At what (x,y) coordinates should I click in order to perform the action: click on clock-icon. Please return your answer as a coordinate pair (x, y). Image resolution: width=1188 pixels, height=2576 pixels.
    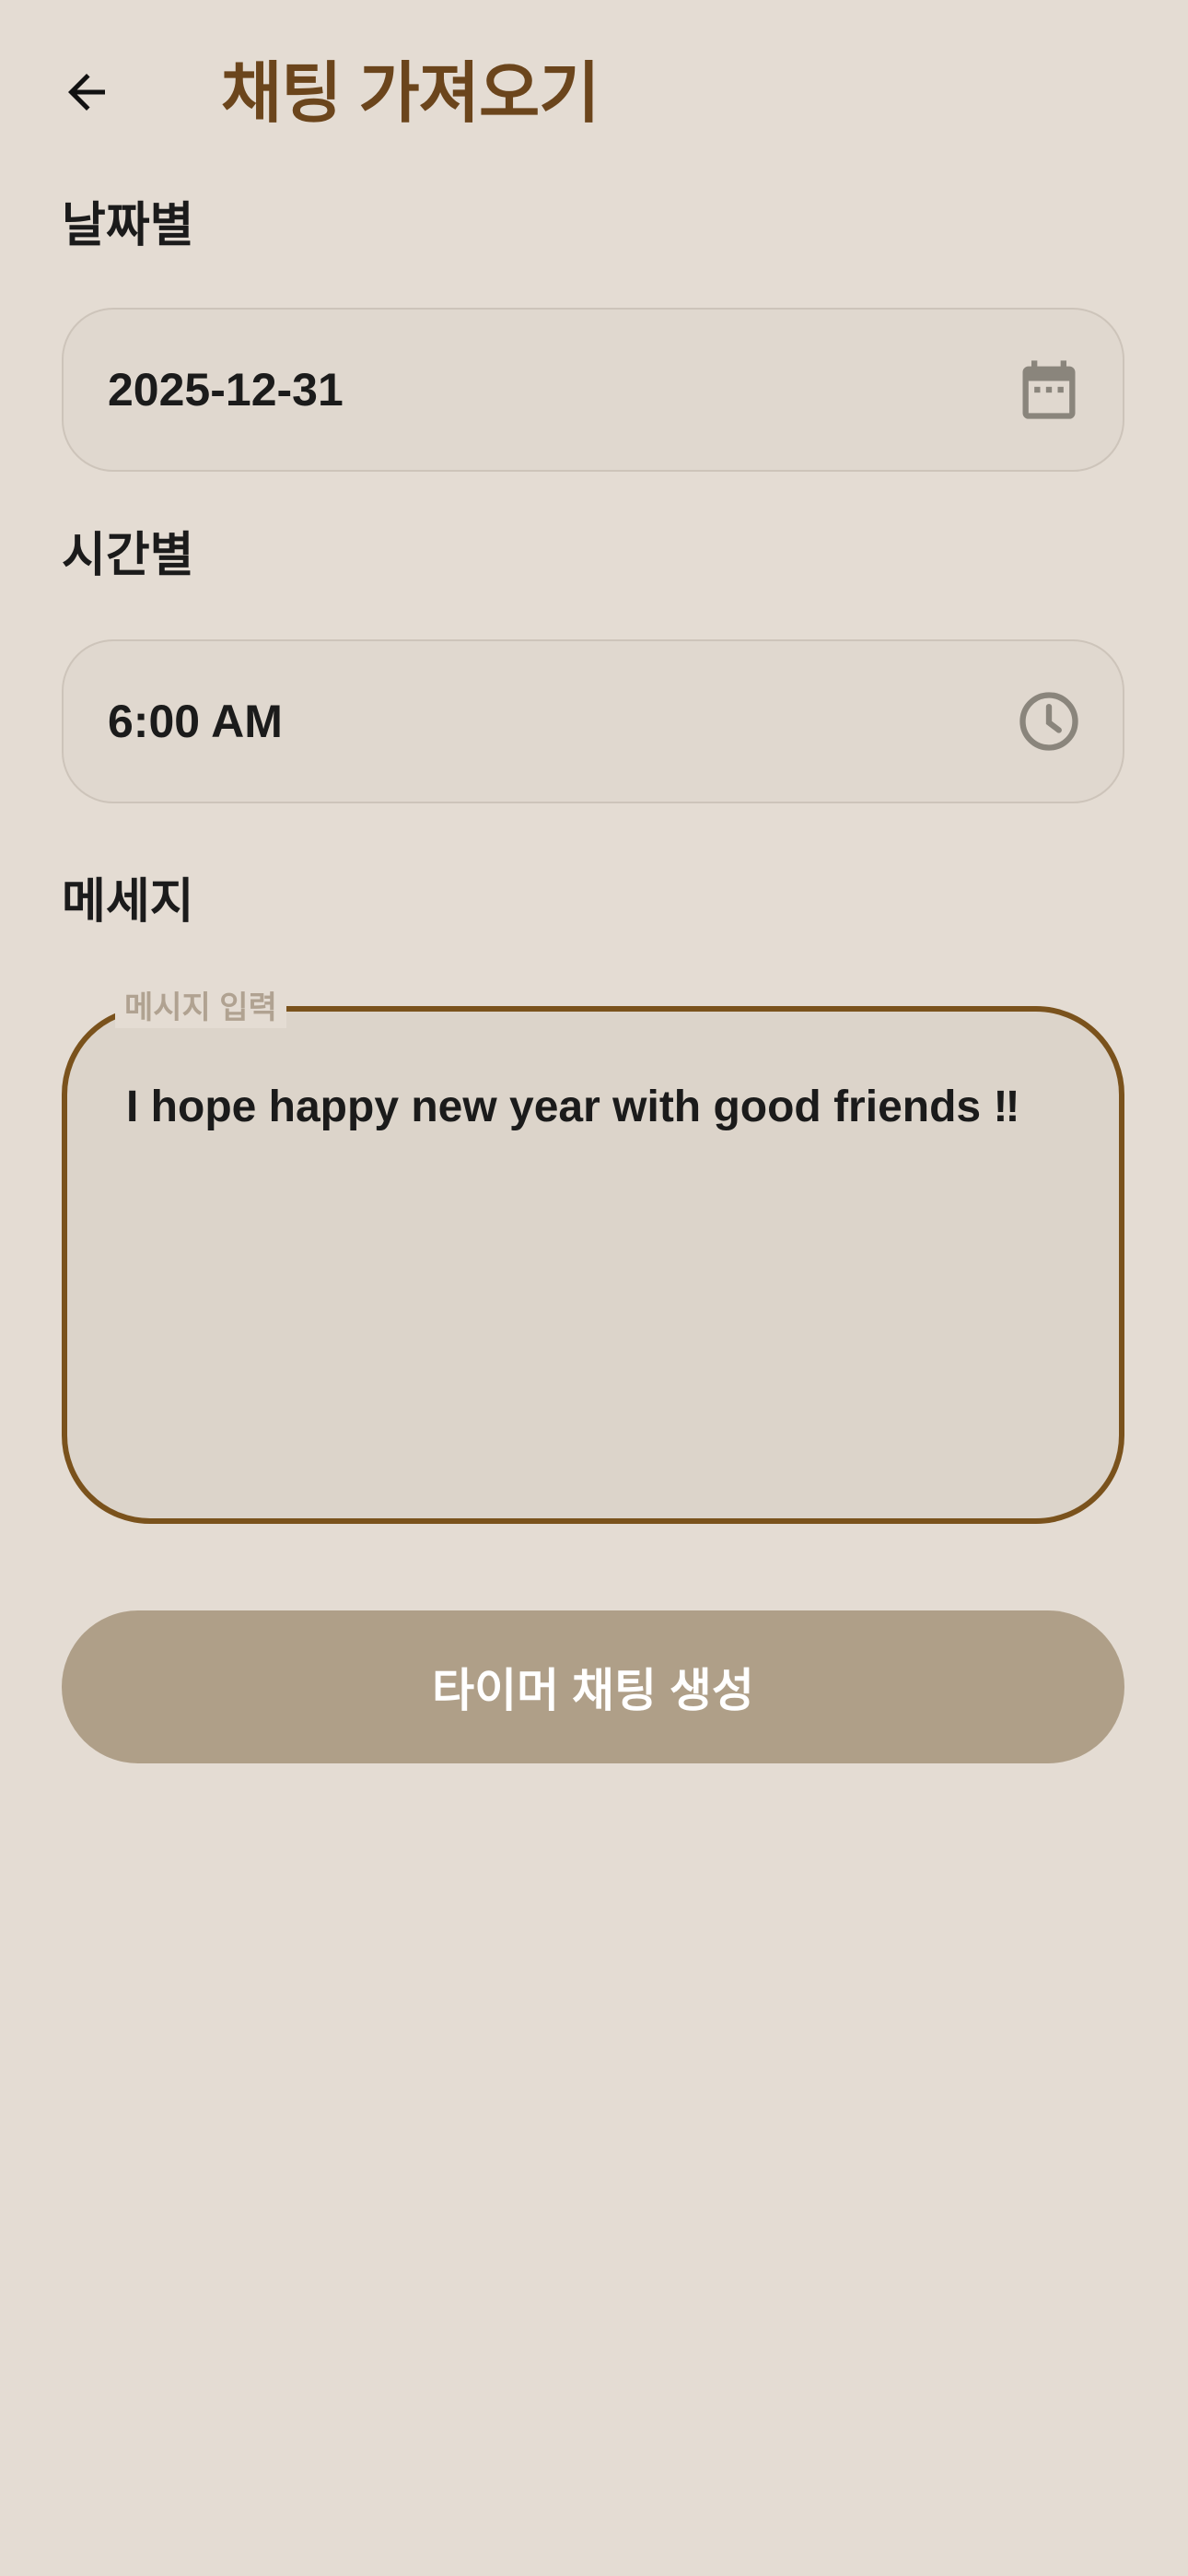
    Looking at the image, I should click on (1049, 721).